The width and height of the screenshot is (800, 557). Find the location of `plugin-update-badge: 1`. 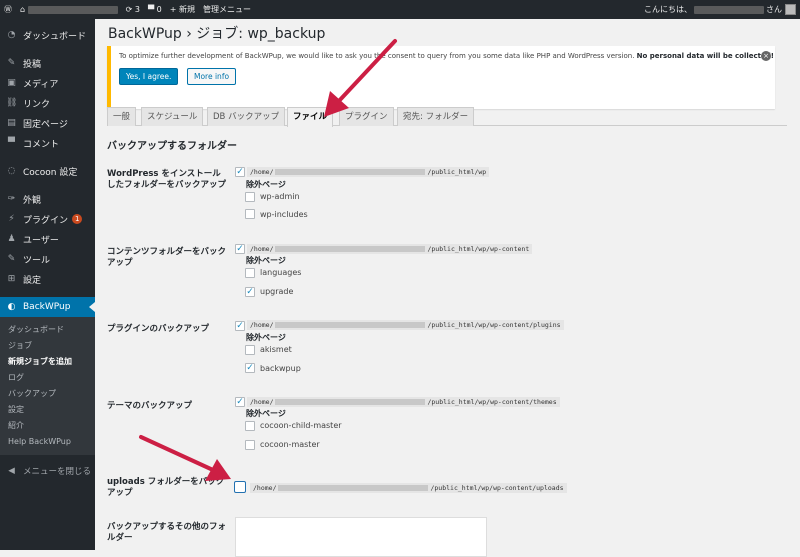

plugin-update-badge: 1 is located at coordinates (77, 219).